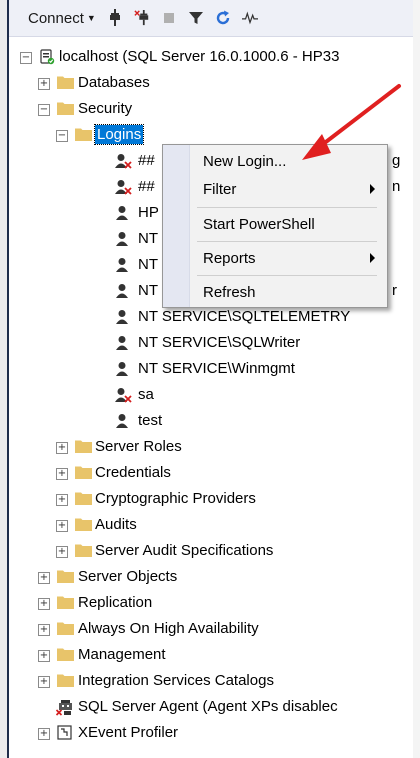  I want to click on tree-node-databases: + Databases, so click(206, 83).